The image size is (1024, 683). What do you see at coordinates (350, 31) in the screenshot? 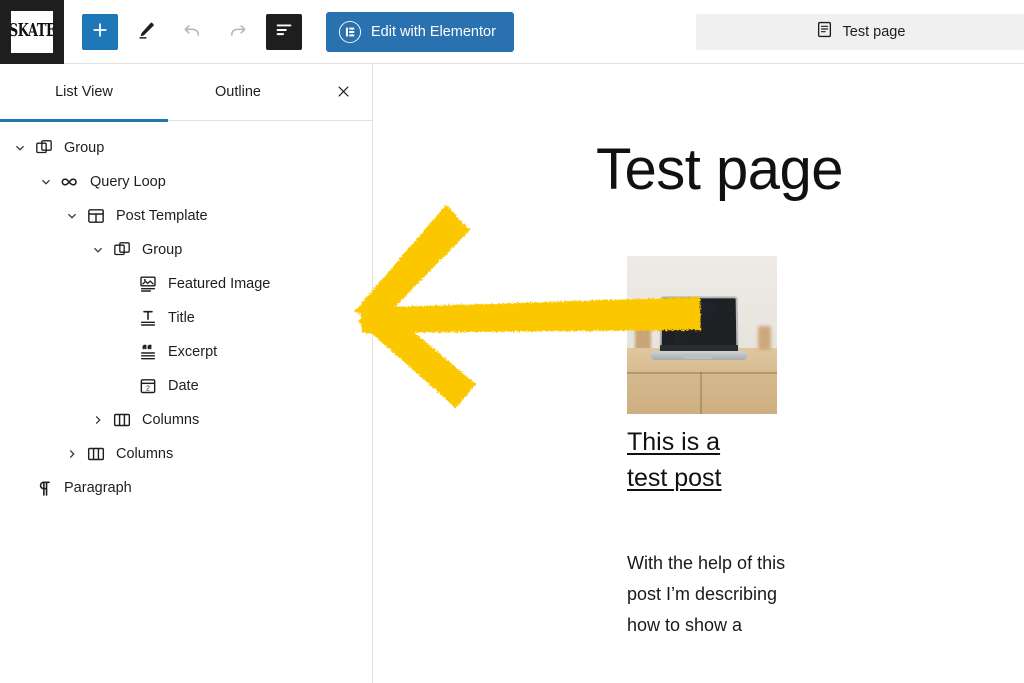
I see `elementor-logo-icon` at bounding box center [350, 31].